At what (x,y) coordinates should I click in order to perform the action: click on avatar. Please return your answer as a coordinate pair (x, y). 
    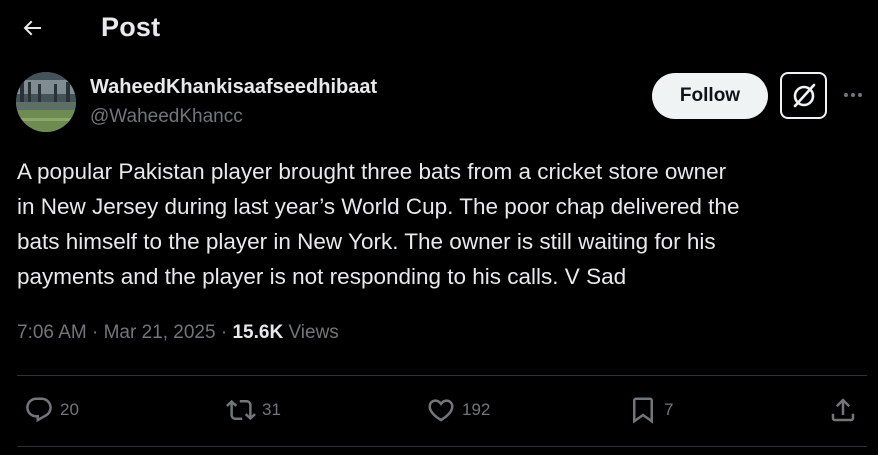
    Looking at the image, I should click on (46, 102).